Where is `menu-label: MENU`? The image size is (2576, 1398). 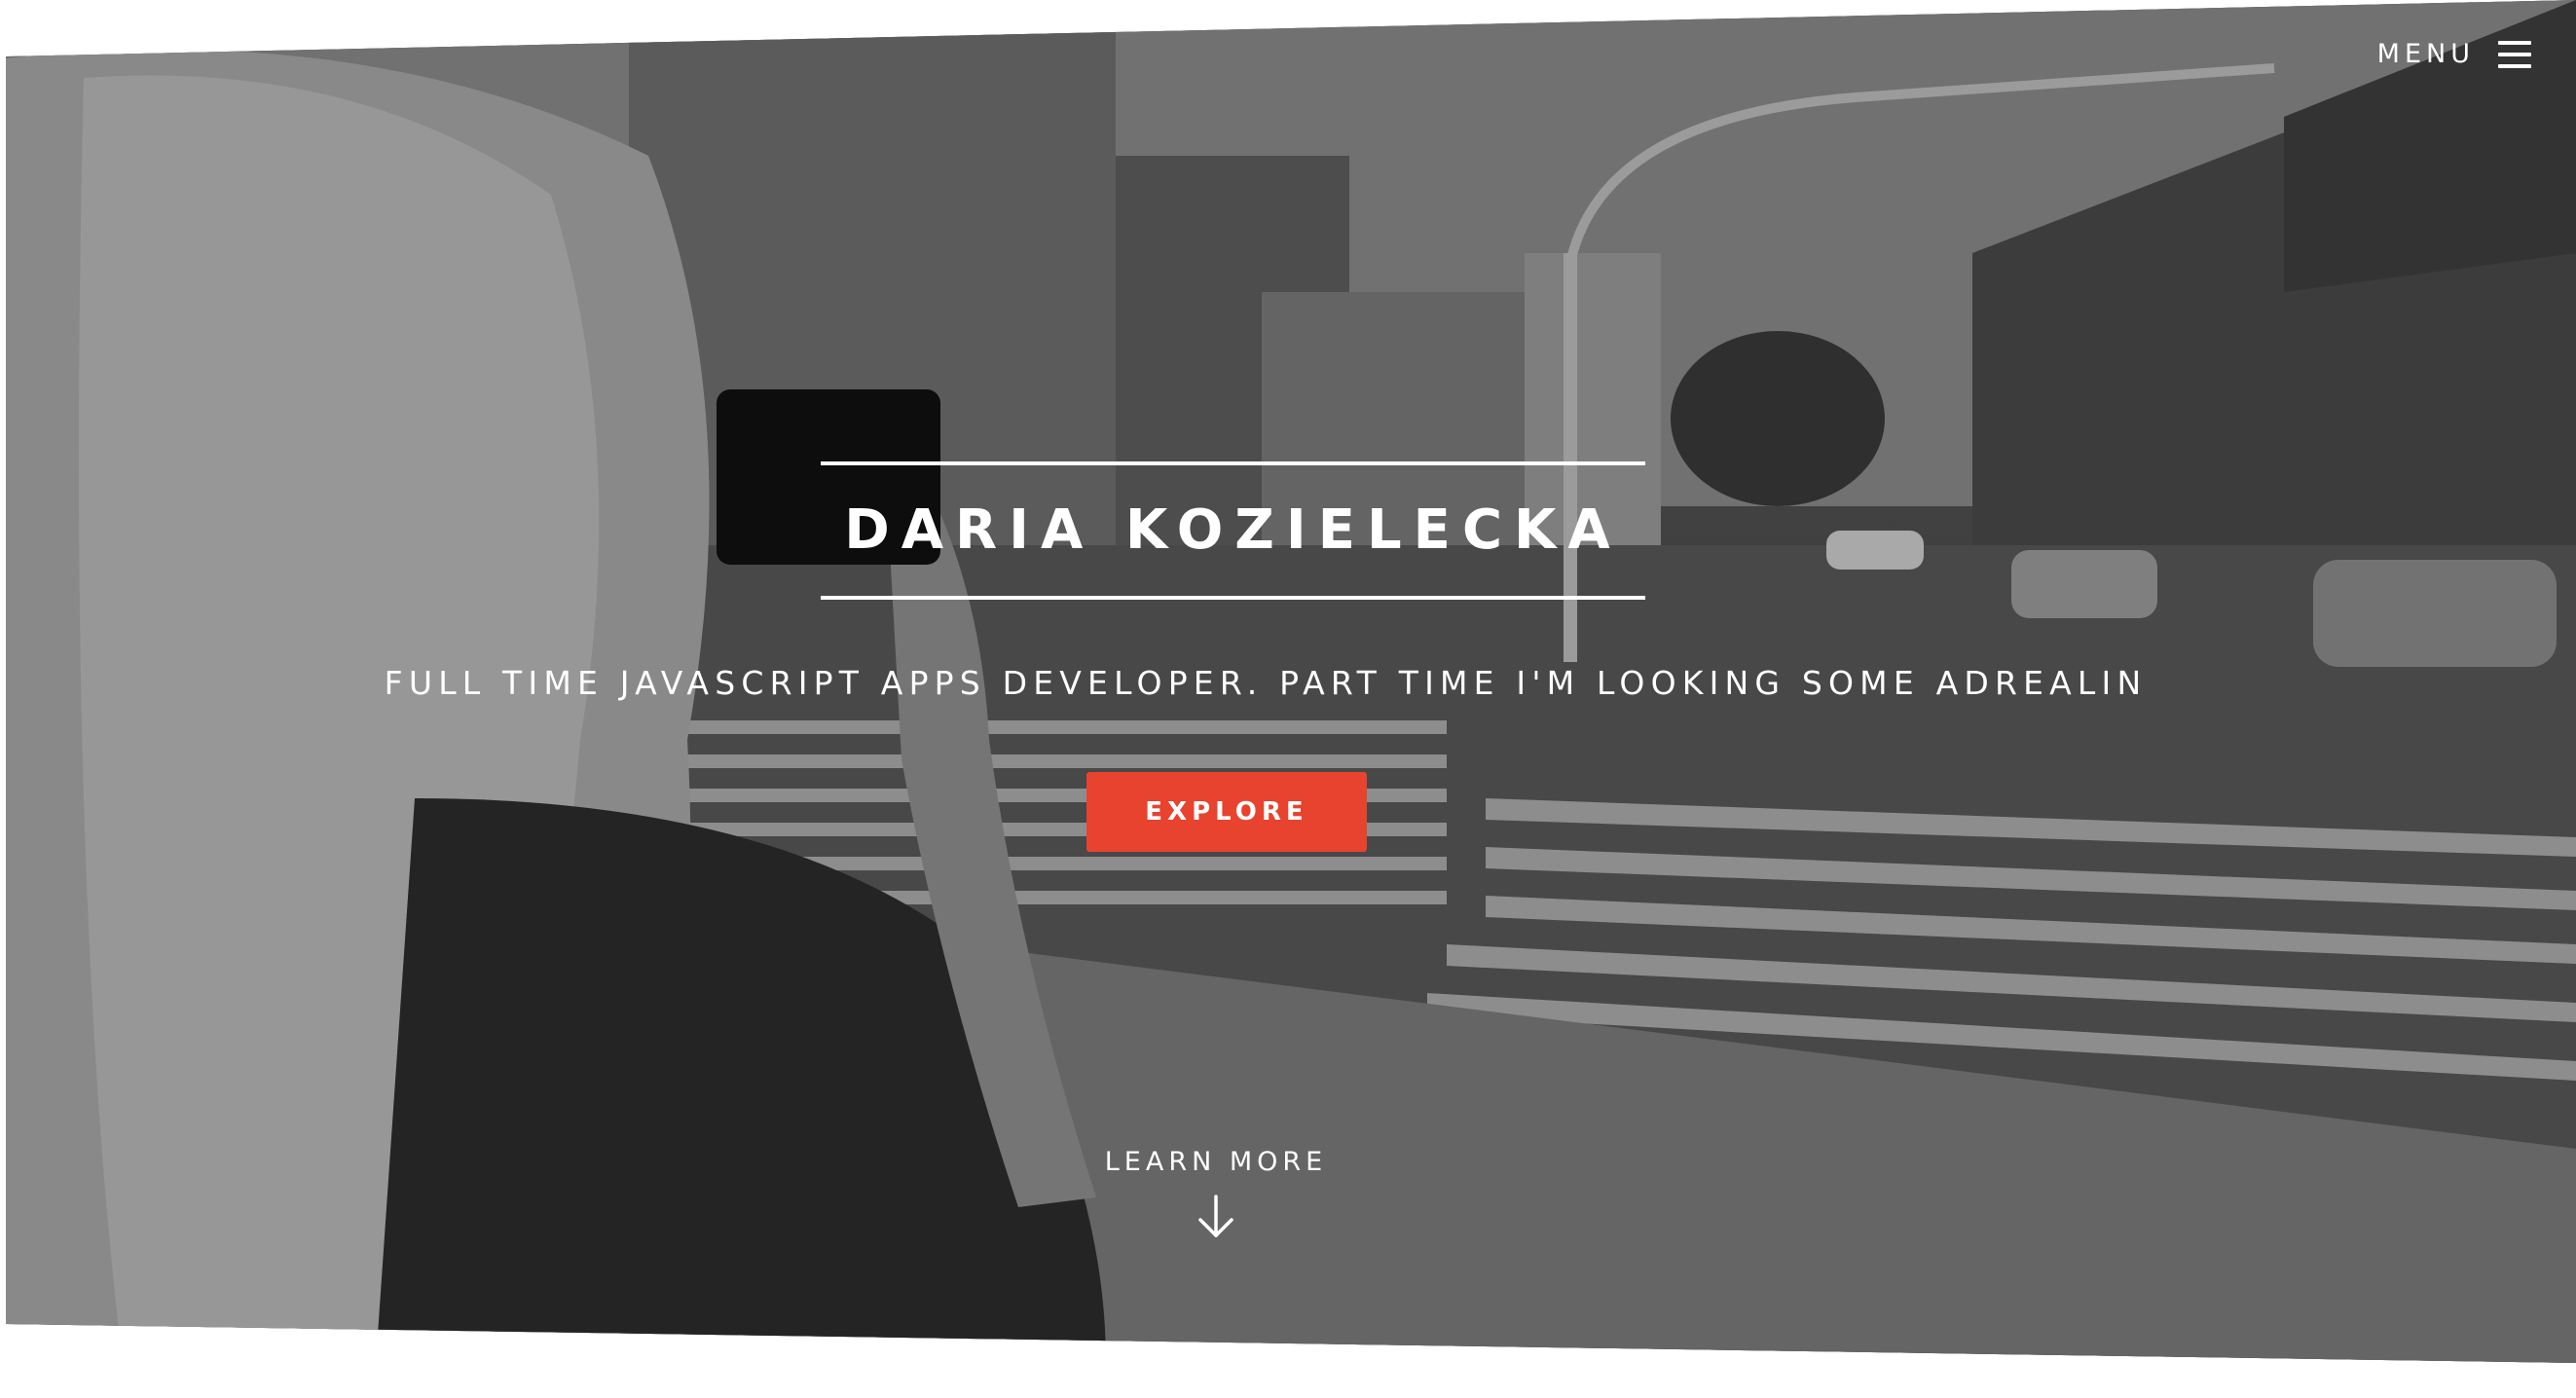
menu-label: MENU is located at coordinates (2425, 54).